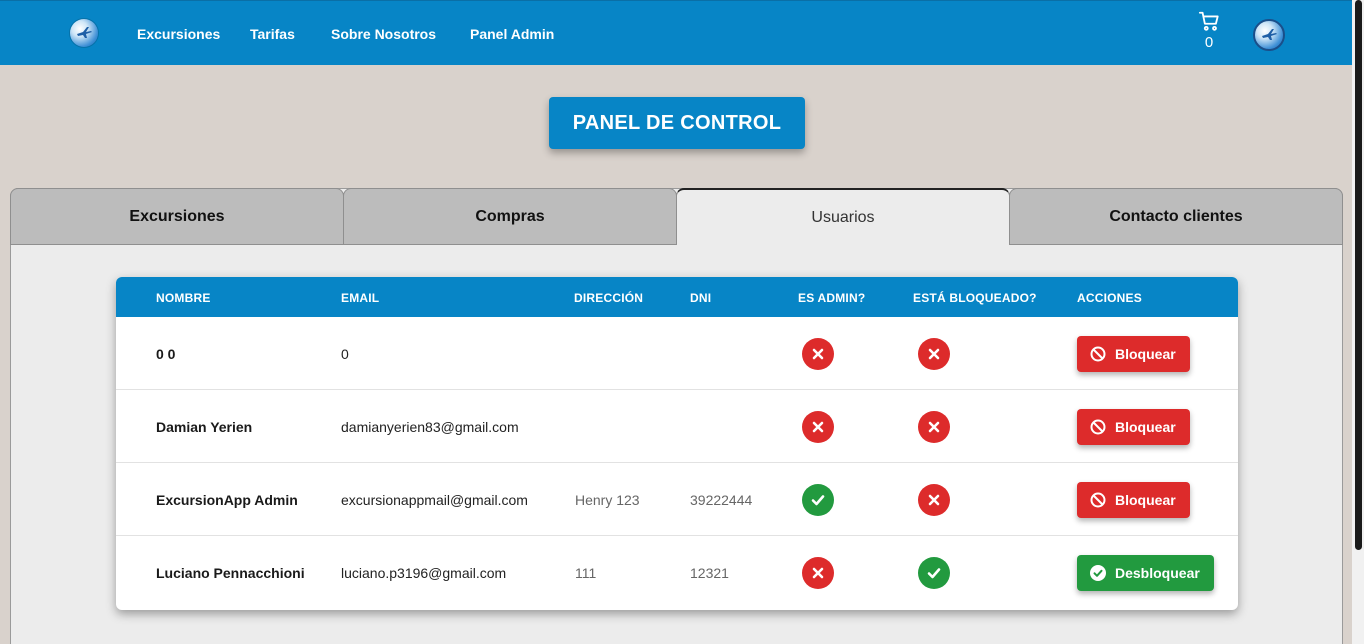  What do you see at coordinates (204, 427) in the screenshot?
I see `cell-nombre: Damian Yerien` at bounding box center [204, 427].